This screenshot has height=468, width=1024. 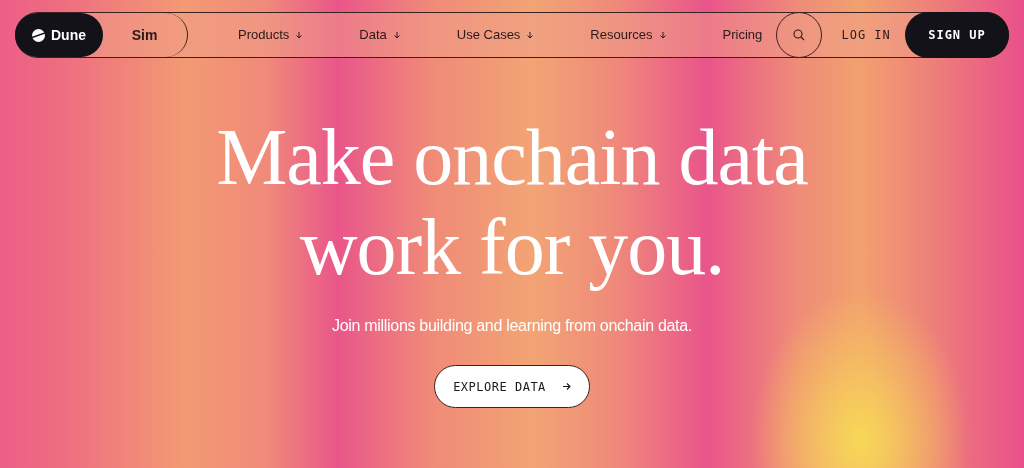 What do you see at coordinates (380, 35) in the screenshot?
I see `nav-link: Data` at bounding box center [380, 35].